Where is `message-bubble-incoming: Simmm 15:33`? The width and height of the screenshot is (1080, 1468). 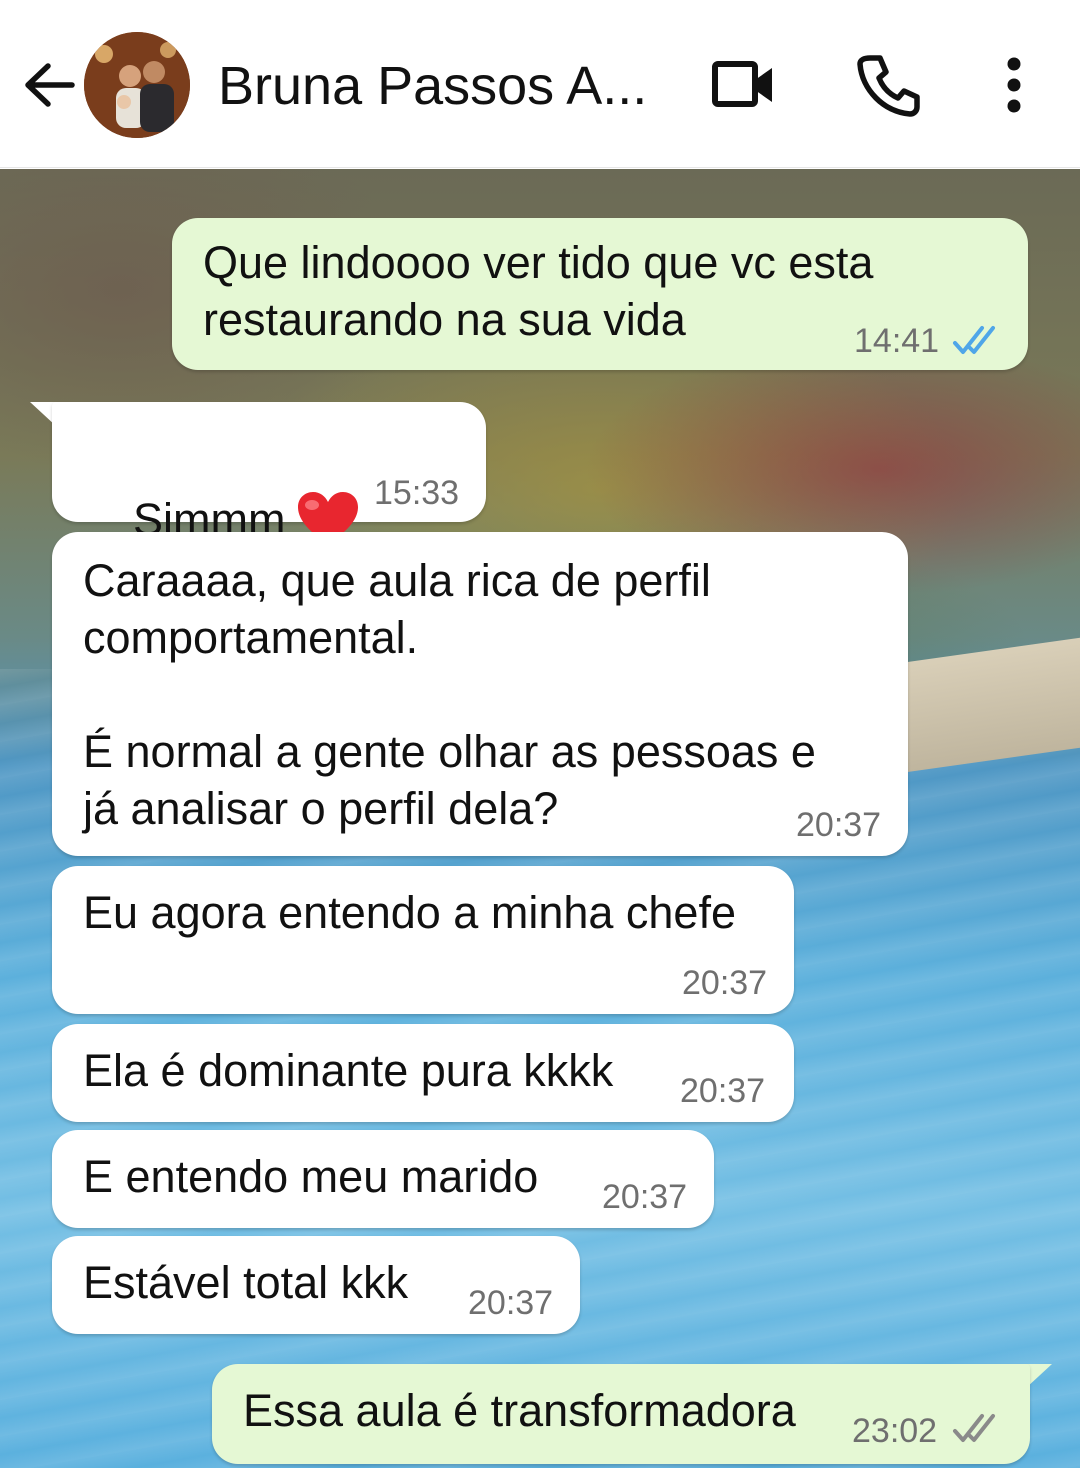
message-bubble-incoming: Simmm 15:33 is located at coordinates (269, 473).